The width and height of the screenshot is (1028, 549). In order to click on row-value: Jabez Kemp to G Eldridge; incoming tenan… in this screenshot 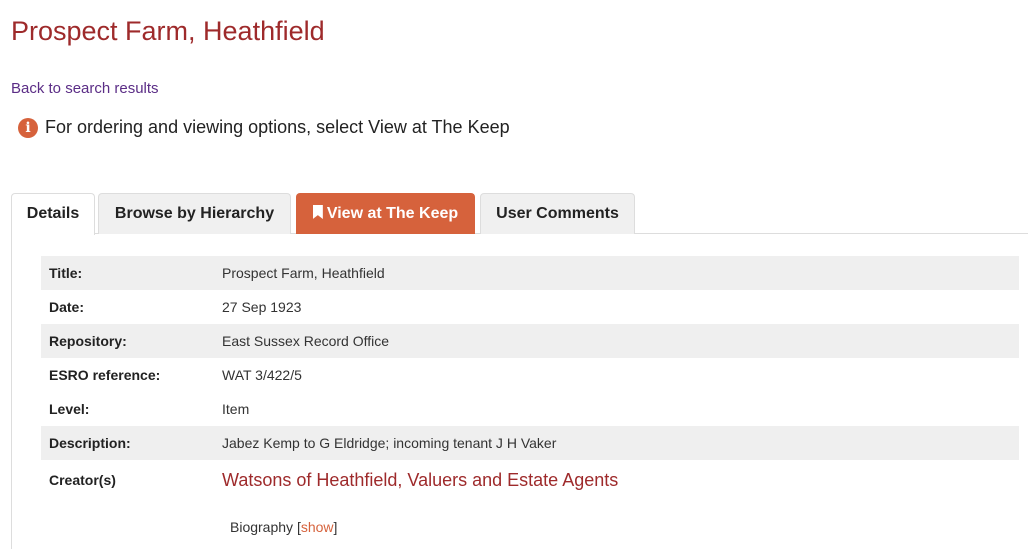, I will do `click(389, 443)`.